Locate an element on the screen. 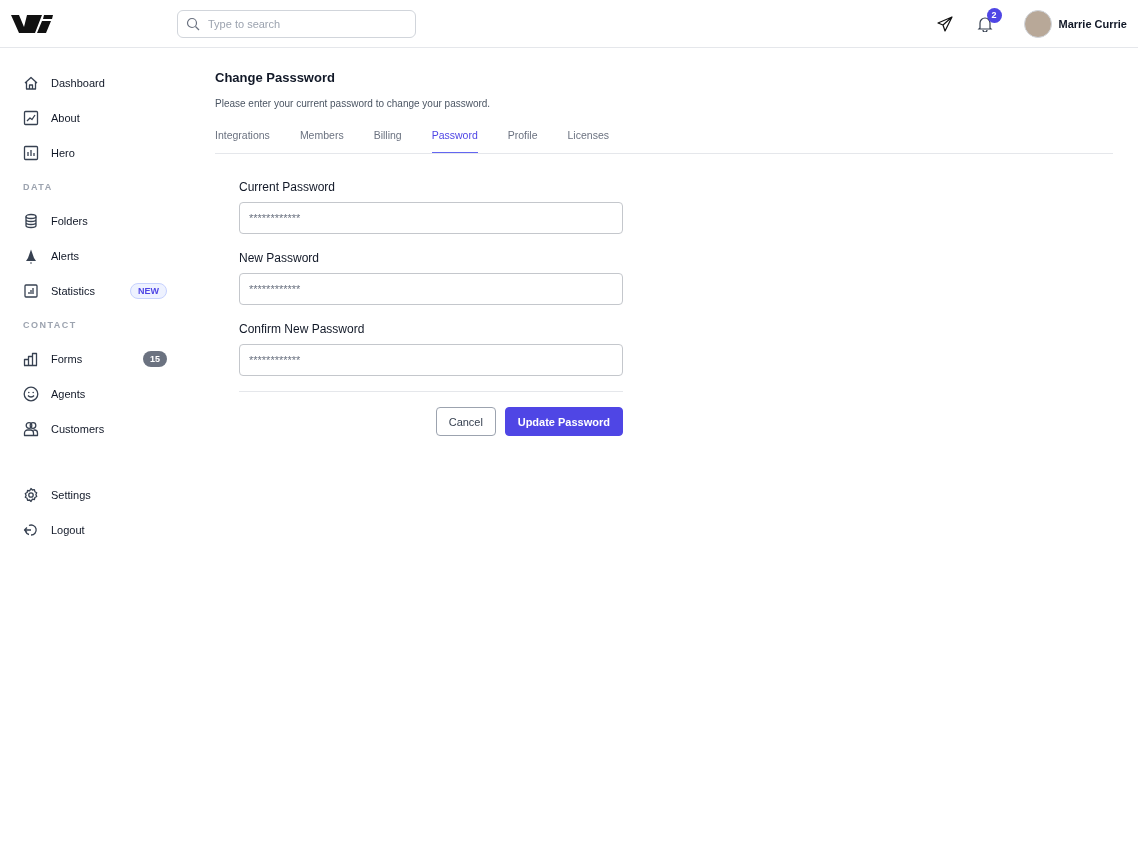  database-icon is located at coordinates (31, 220).